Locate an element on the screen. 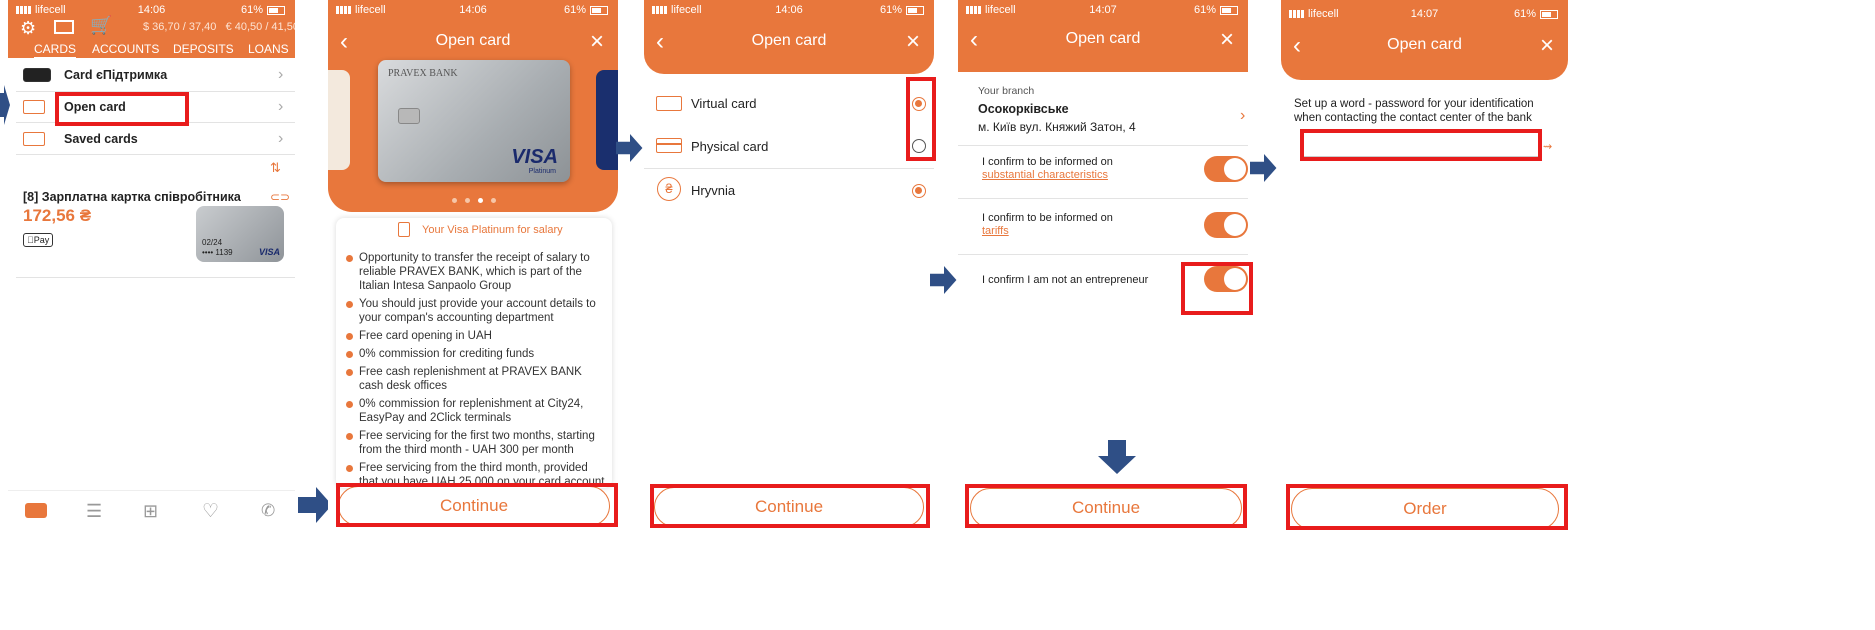 The height and width of the screenshot is (630, 1875). card-bank-name: PRAVEX BANK is located at coordinates (423, 73).